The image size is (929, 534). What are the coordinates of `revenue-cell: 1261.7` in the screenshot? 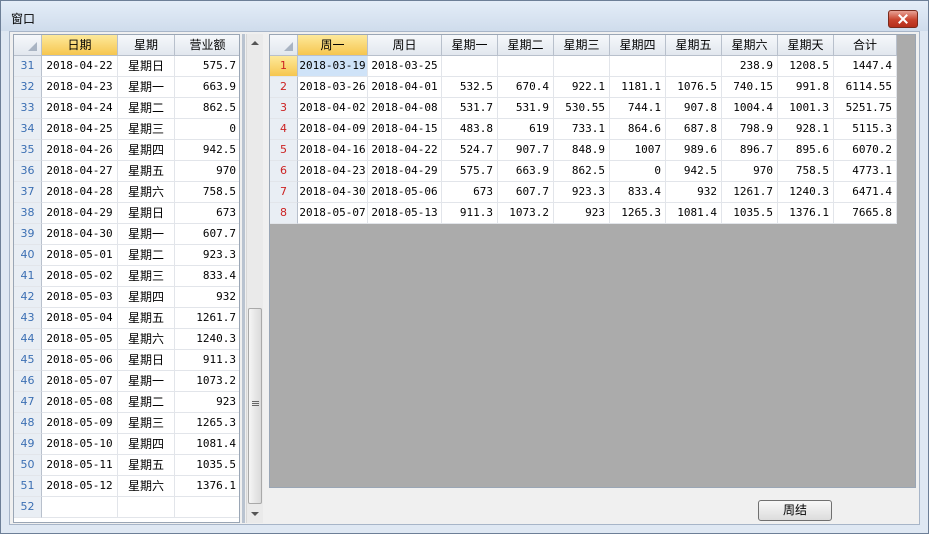 It's located at (207, 318).